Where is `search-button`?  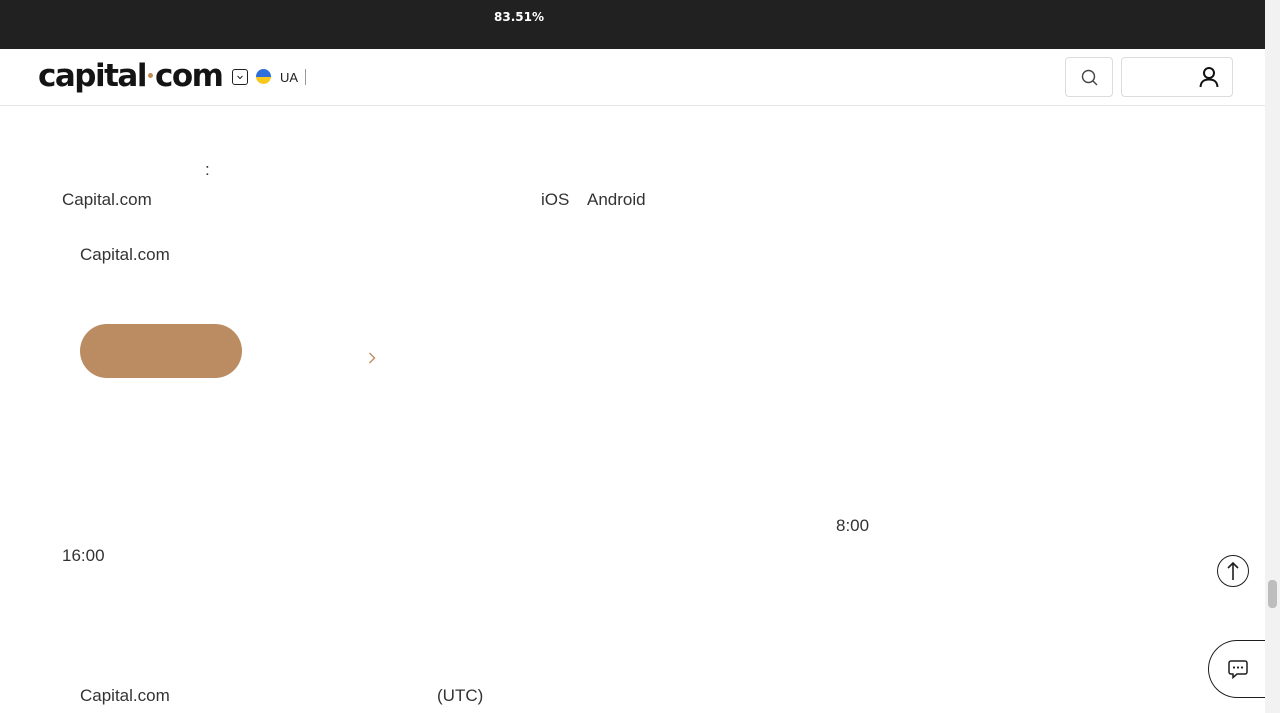
search-button is located at coordinates (1089, 77).